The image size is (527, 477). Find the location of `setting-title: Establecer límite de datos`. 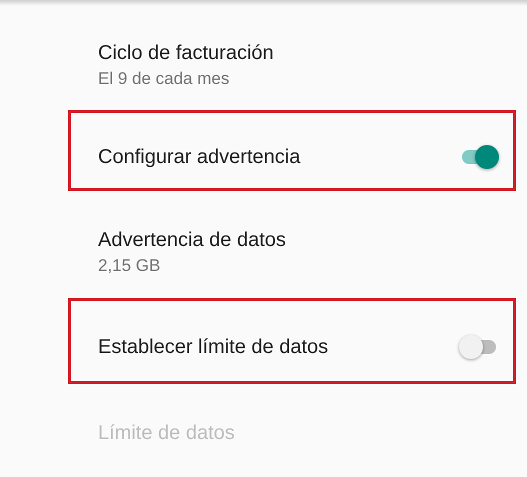

setting-title: Establecer límite de datos is located at coordinates (213, 347).